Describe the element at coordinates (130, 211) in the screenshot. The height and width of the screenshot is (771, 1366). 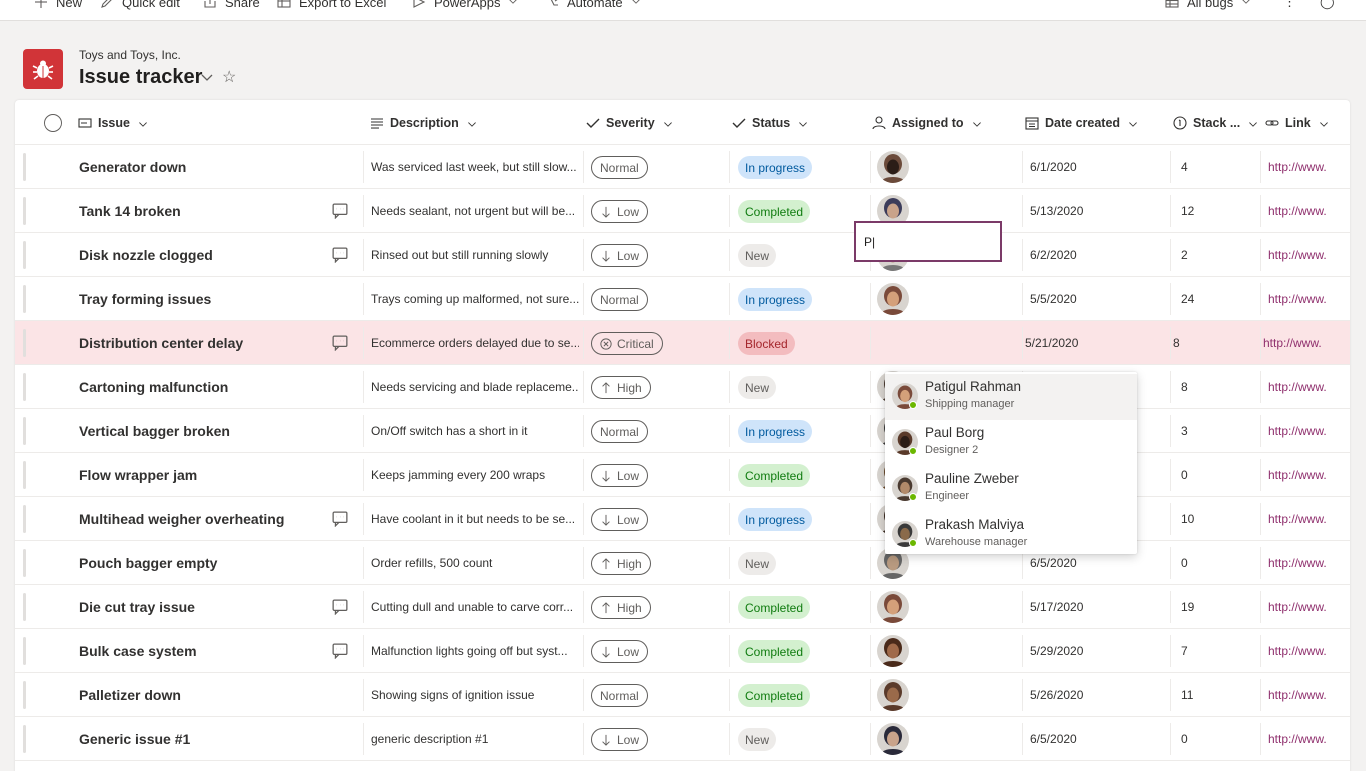
I see `issue-title: Tank 14 broken` at that location.